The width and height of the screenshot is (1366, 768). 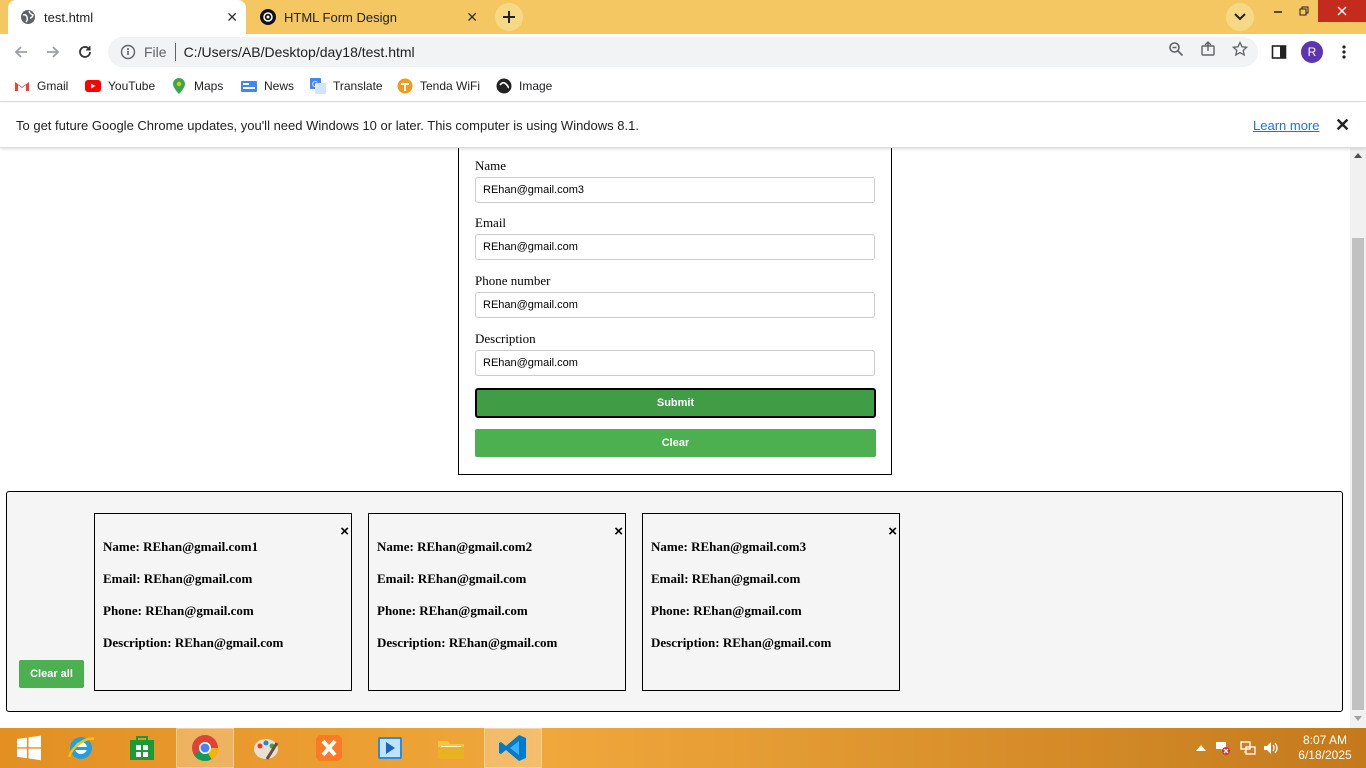 I want to click on entry-name: Name: REhan@gmail.com2, so click(x=455, y=546).